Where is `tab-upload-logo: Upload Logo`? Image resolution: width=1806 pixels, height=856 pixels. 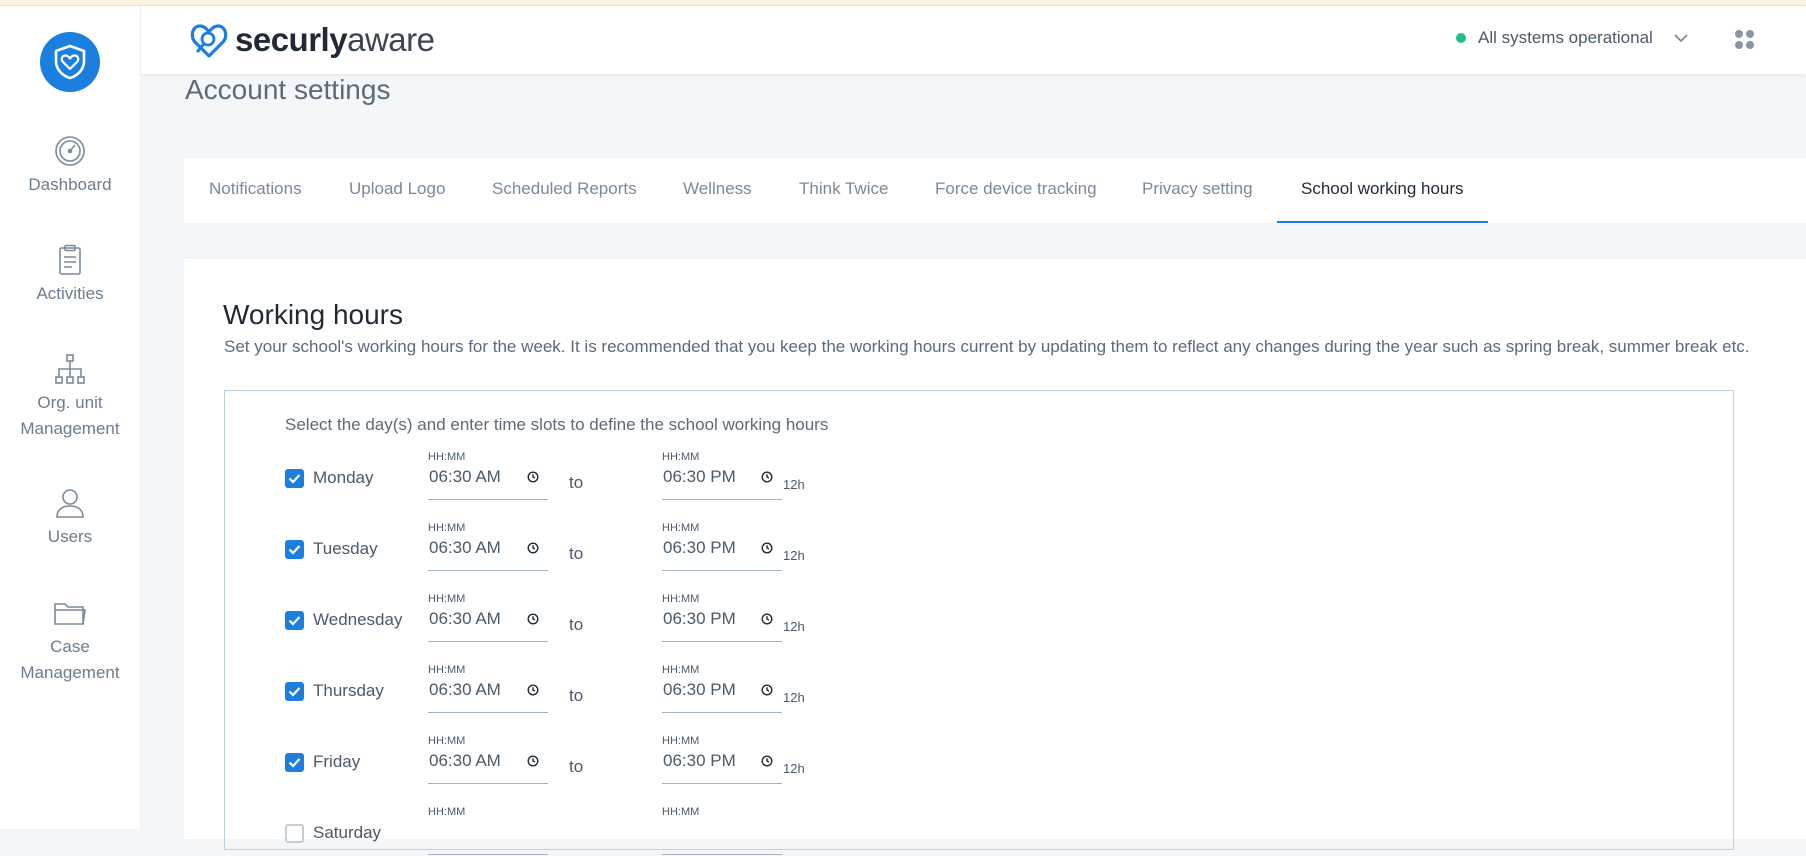 tab-upload-logo: Upload Logo is located at coordinates (397, 190).